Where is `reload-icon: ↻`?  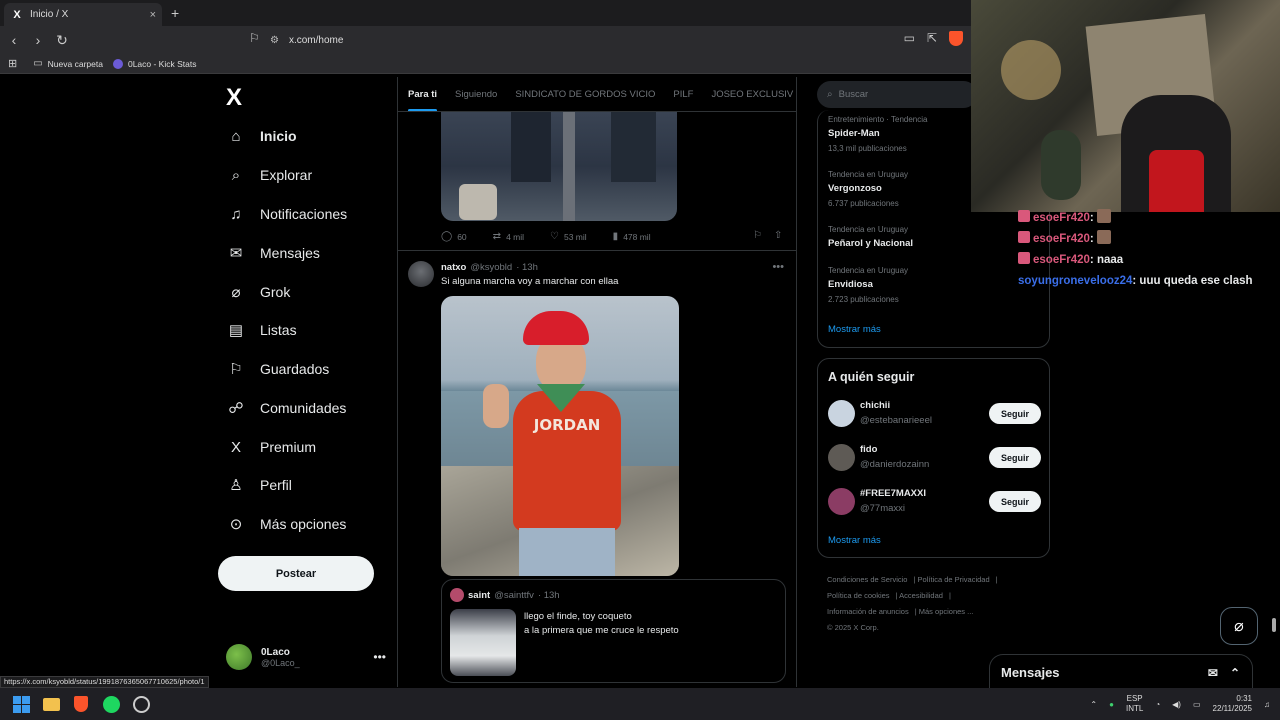 reload-icon: ↻ is located at coordinates (62, 40).